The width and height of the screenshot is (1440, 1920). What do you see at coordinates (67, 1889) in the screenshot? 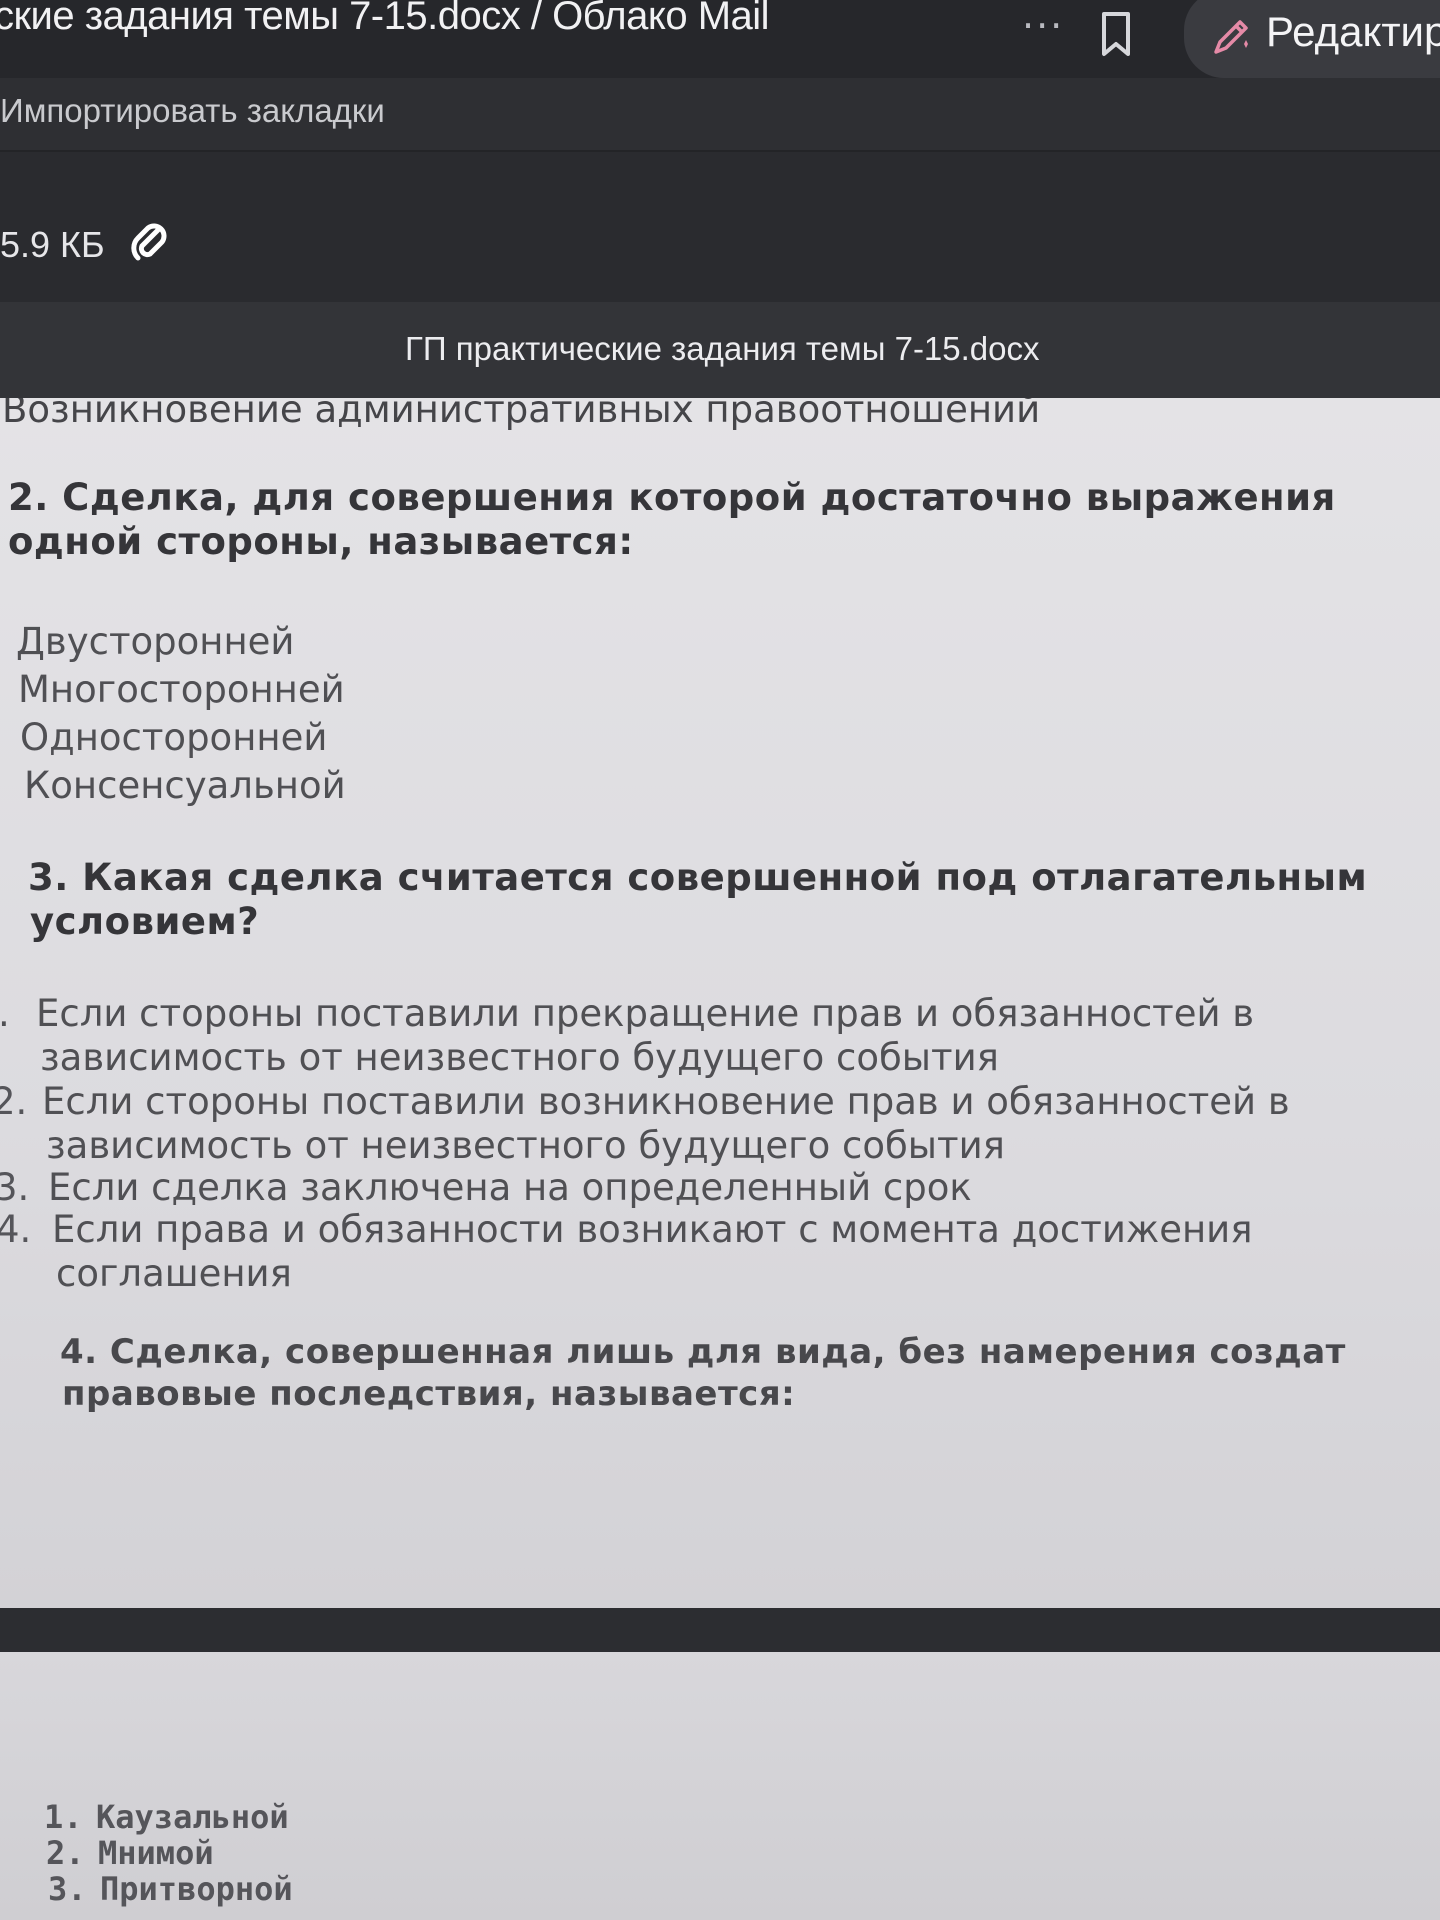
I see `q4-option-3-number: 3.` at bounding box center [67, 1889].